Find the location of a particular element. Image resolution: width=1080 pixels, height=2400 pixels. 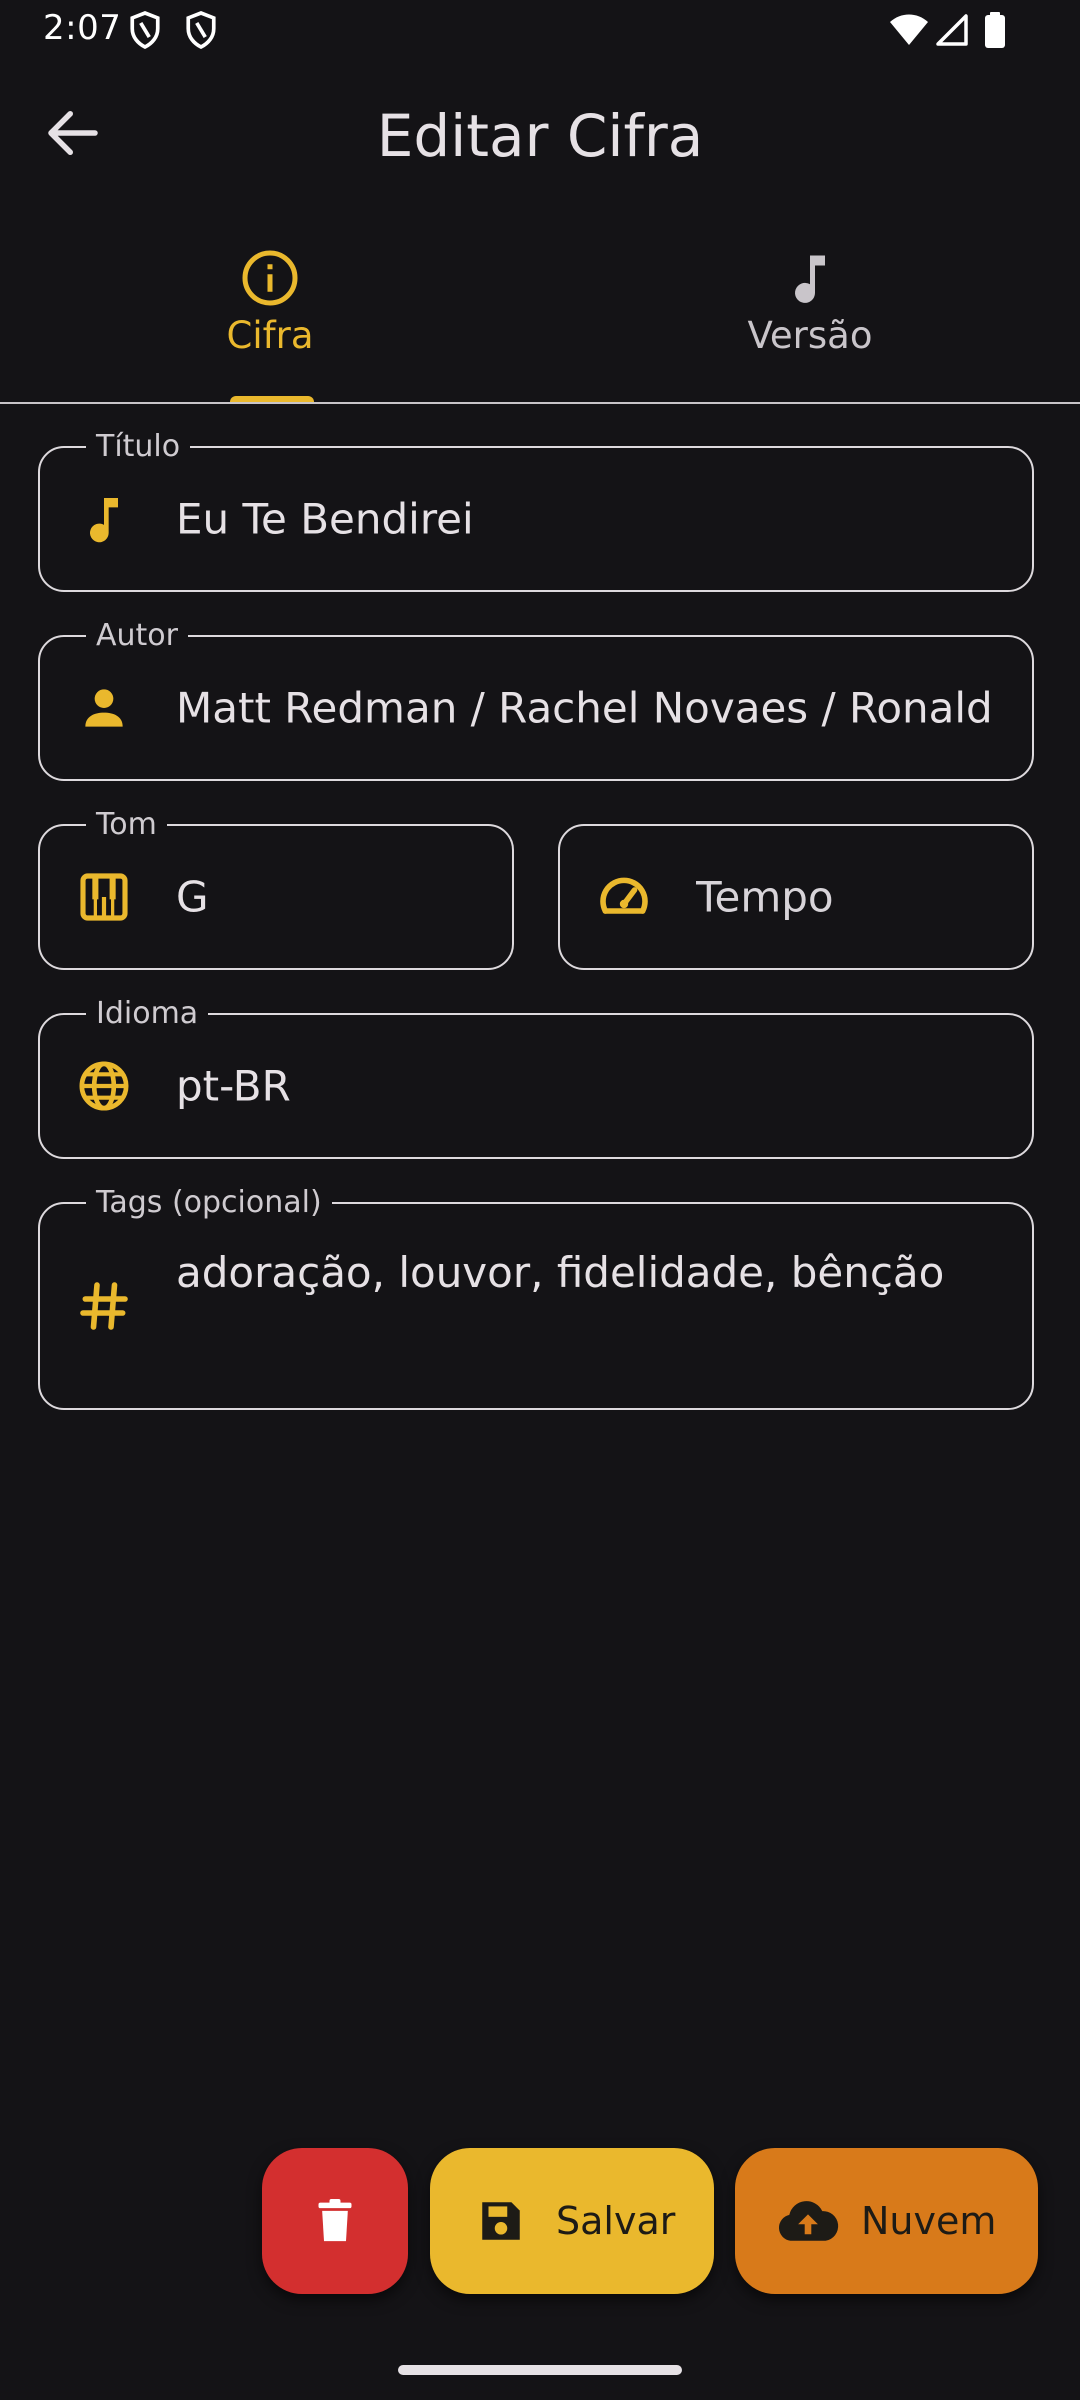

tempo-placeholder: Tempo is located at coordinates (765, 897).